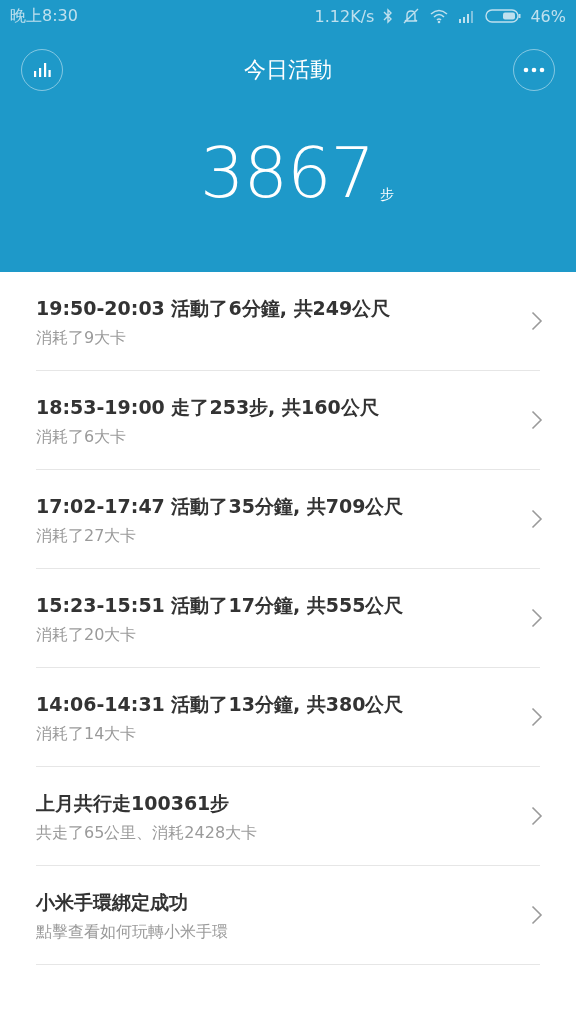 The image size is (576, 1024). I want to click on item-subtitle: 消耗了27大卡, so click(87, 536).